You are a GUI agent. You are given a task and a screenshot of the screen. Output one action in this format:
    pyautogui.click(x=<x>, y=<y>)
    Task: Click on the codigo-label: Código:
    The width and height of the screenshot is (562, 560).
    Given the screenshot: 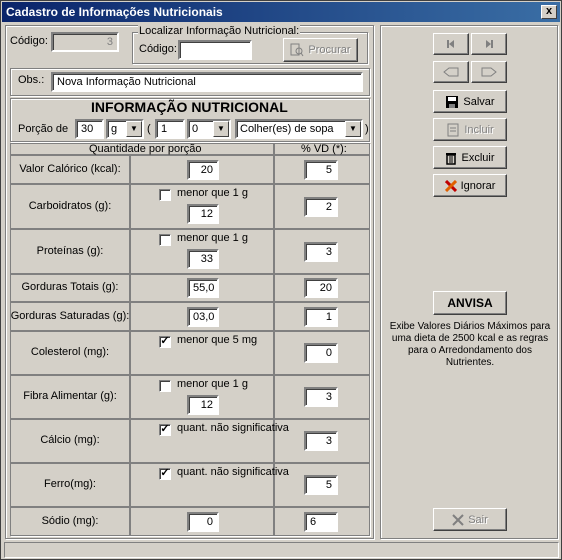 What is the action you would take?
    pyautogui.click(x=29, y=41)
    